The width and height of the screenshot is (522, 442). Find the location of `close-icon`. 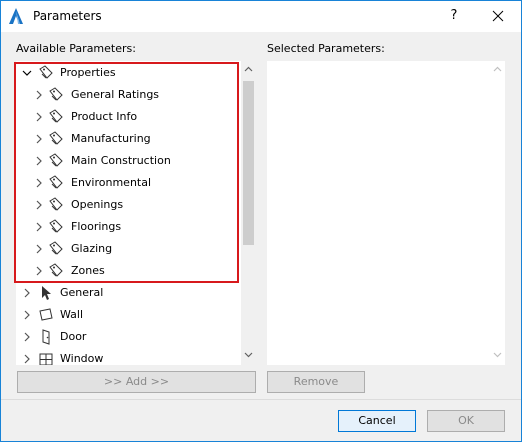

close-icon is located at coordinates (498, 16).